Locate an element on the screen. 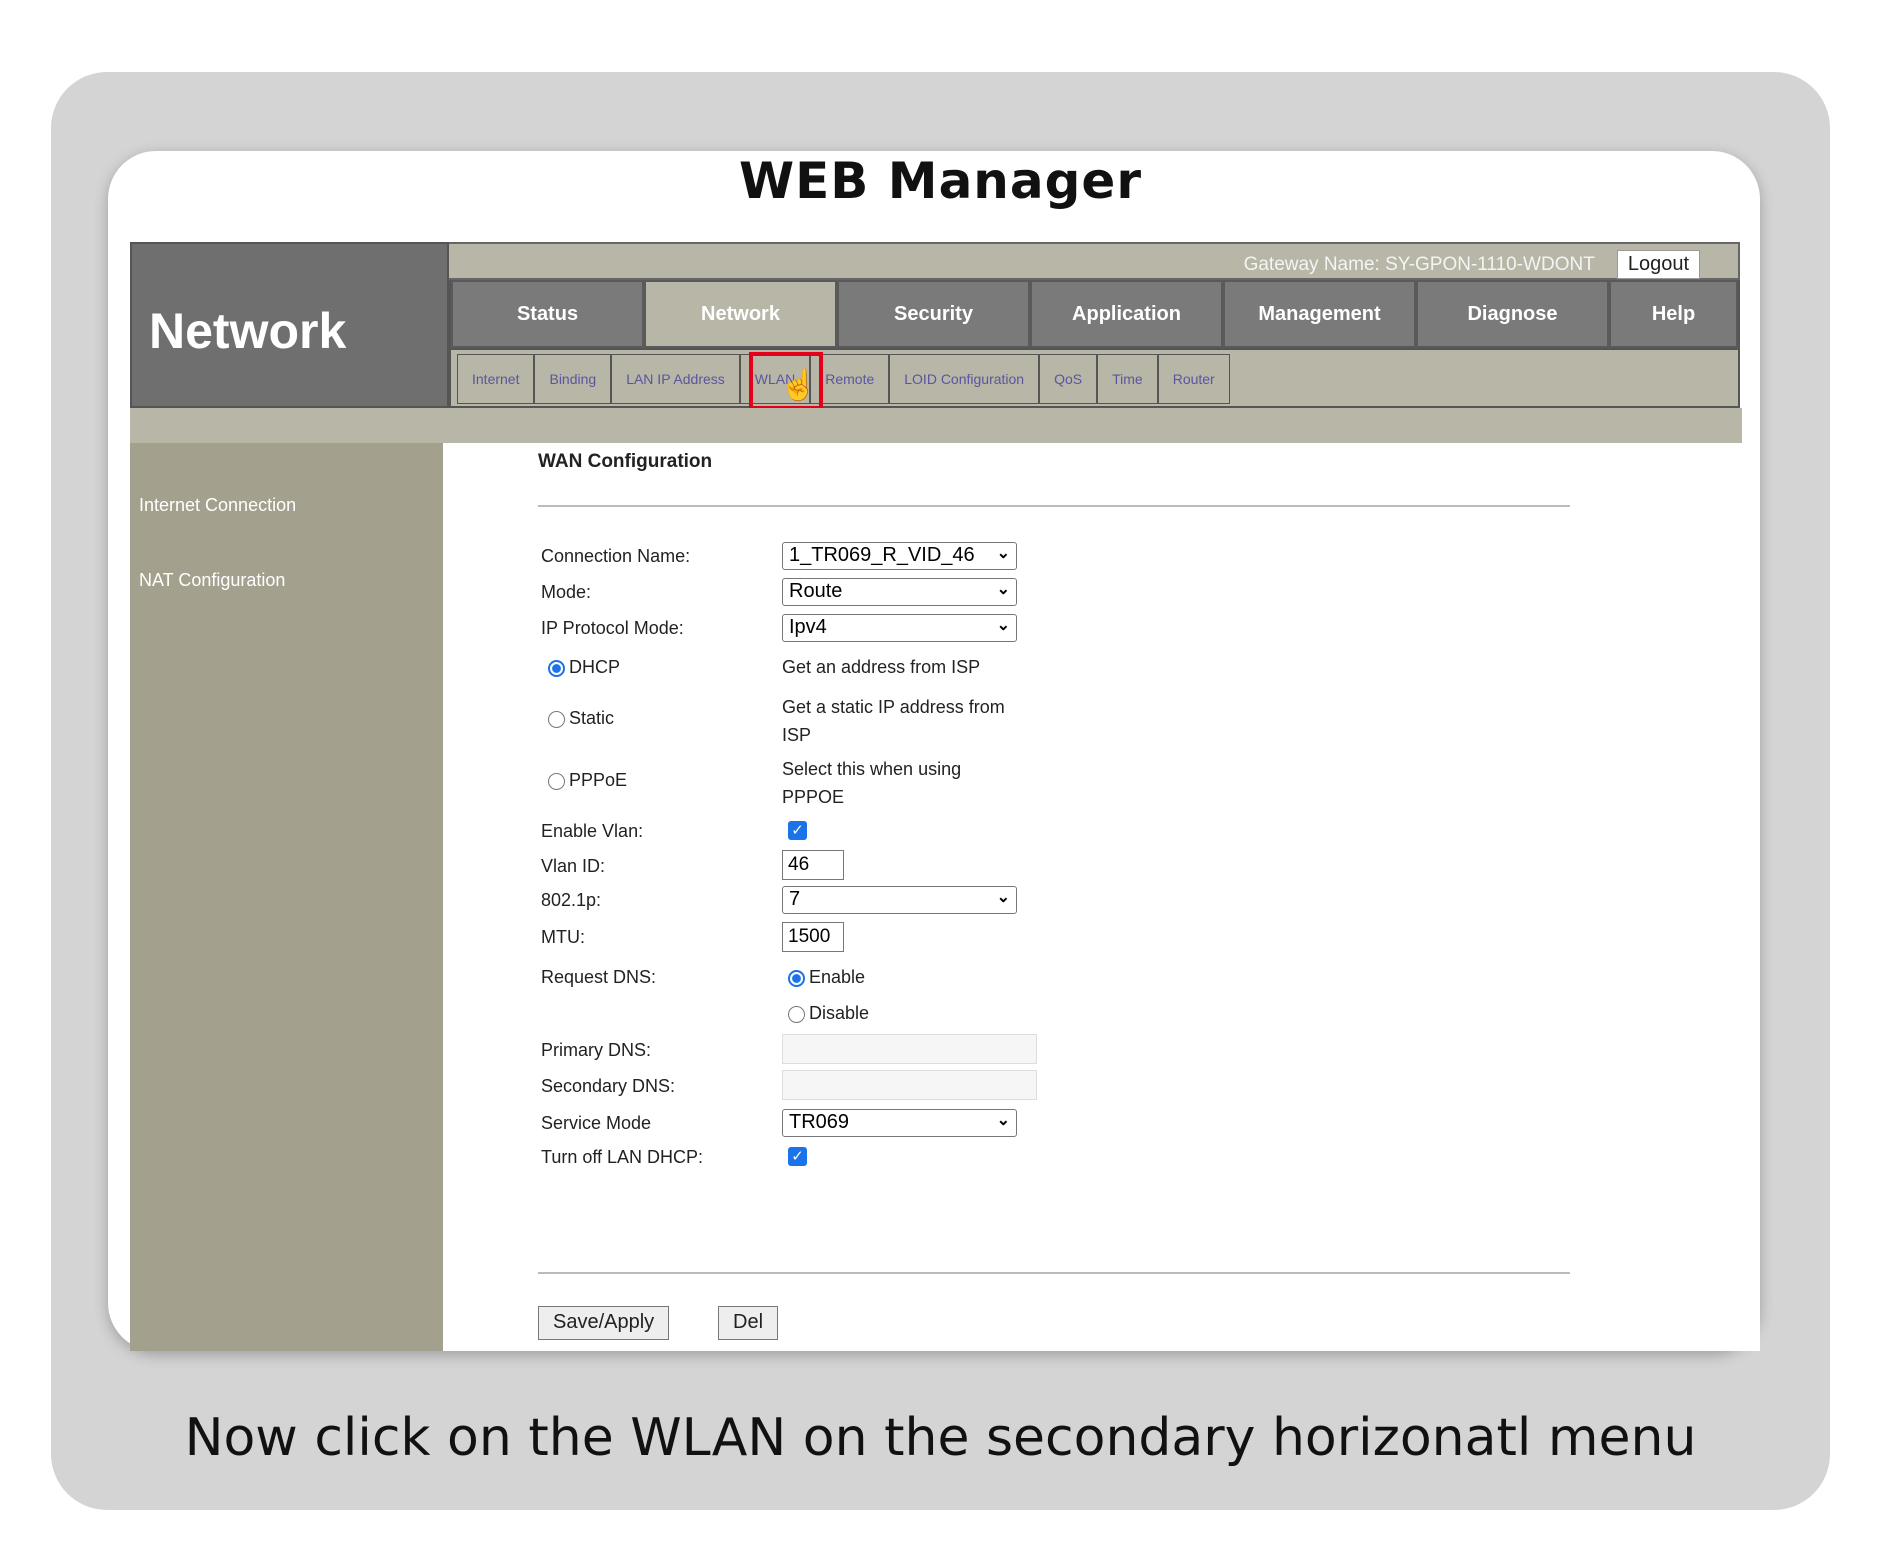 The height and width of the screenshot is (1554, 1881). page-title: WEB Manager is located at coordinates (940, 181).